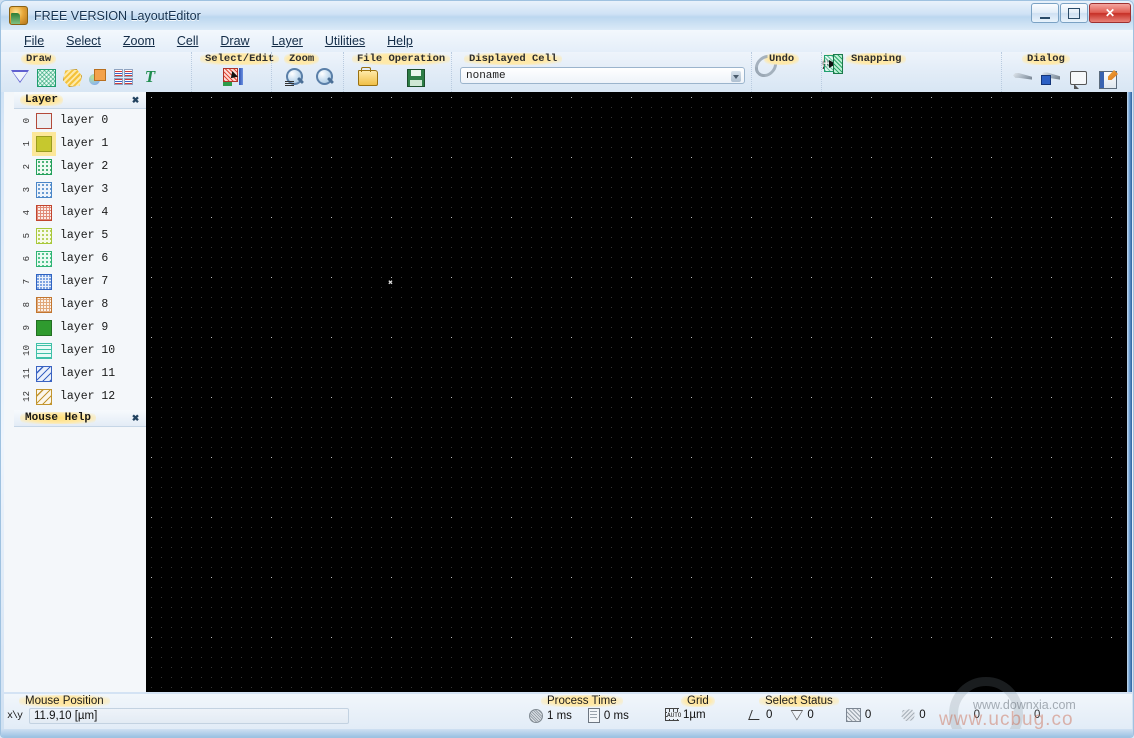  Describe the element at coordinates (34, 41) in the screenshot. I see `menu-file: File` at that location.